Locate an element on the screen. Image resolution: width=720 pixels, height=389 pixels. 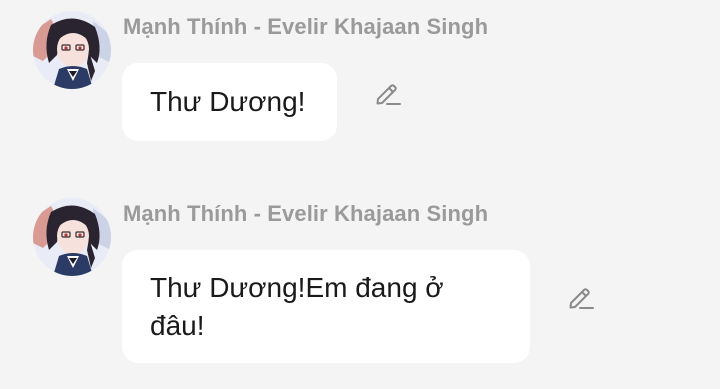
message-text: Thư Dương!Em đang ở đâu! is located at coordinates (297, 306).